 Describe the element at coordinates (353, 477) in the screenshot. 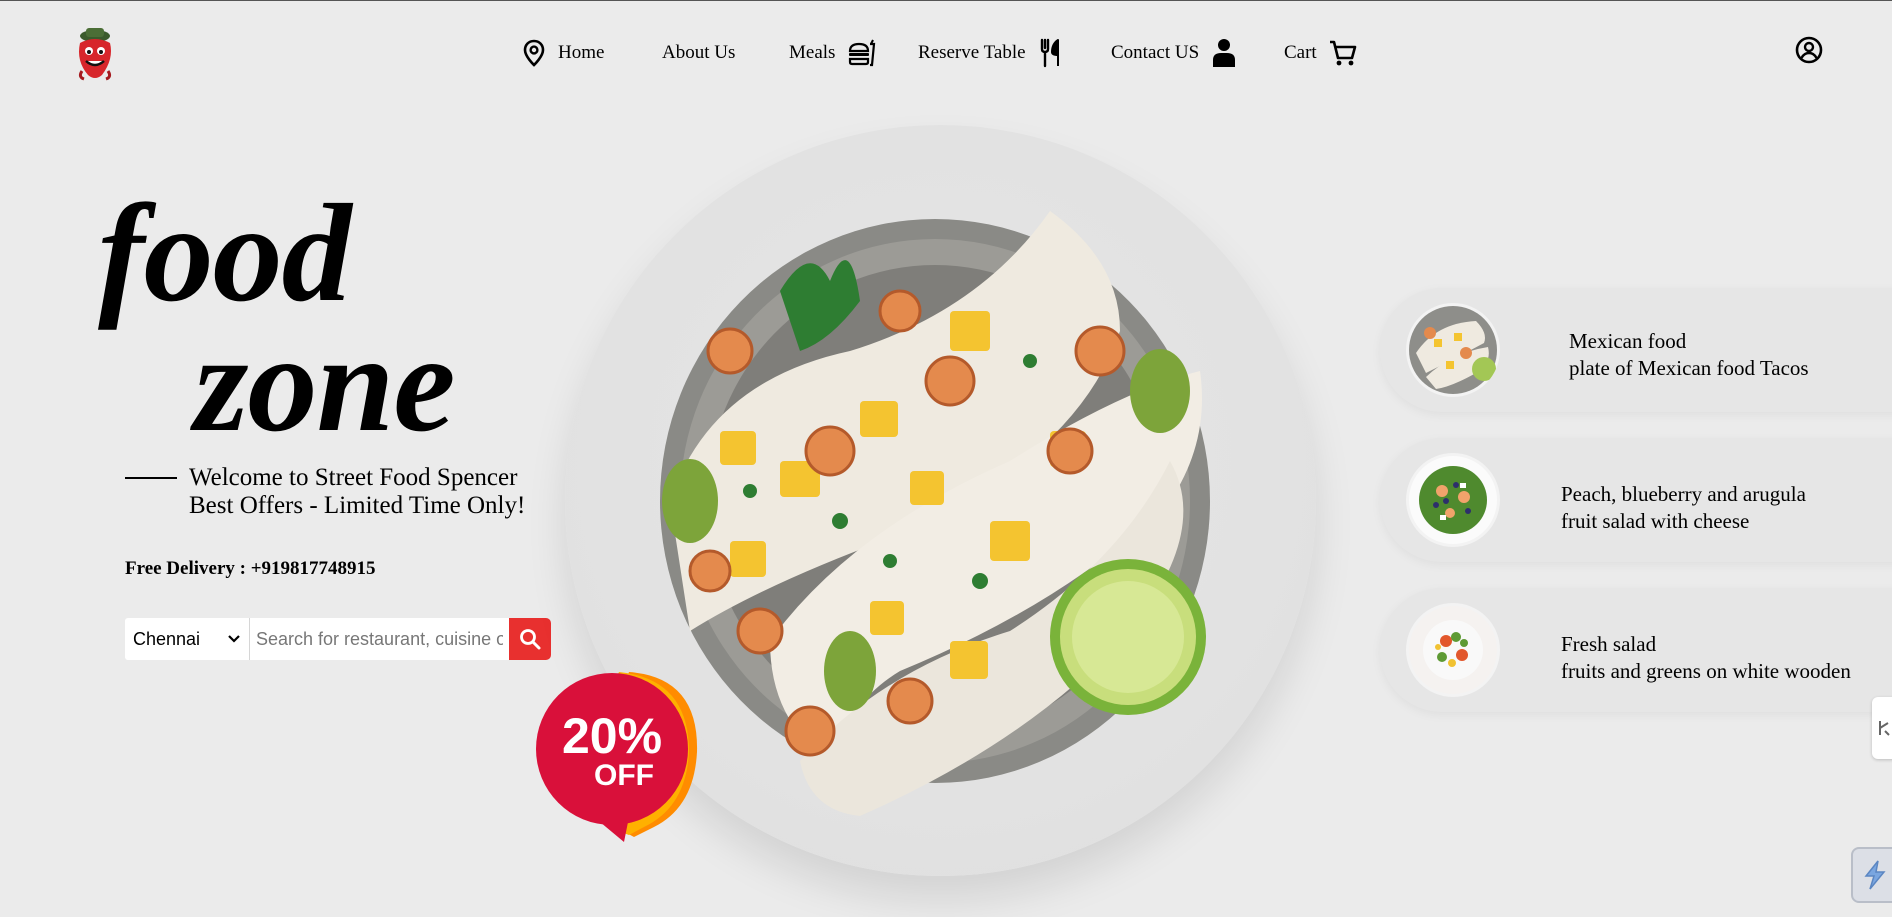

I see `welcome-line1: Welcome to Street Food Spencer` at that location.